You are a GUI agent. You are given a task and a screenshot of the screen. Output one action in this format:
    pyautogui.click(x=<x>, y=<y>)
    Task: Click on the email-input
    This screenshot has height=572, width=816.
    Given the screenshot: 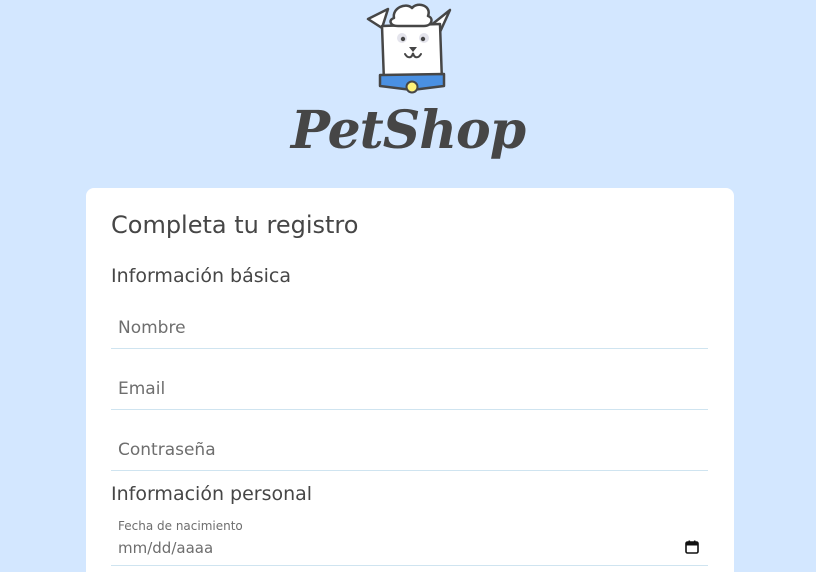 What is the action you would take?
    pyautogui.click(x=409, y=389)
    